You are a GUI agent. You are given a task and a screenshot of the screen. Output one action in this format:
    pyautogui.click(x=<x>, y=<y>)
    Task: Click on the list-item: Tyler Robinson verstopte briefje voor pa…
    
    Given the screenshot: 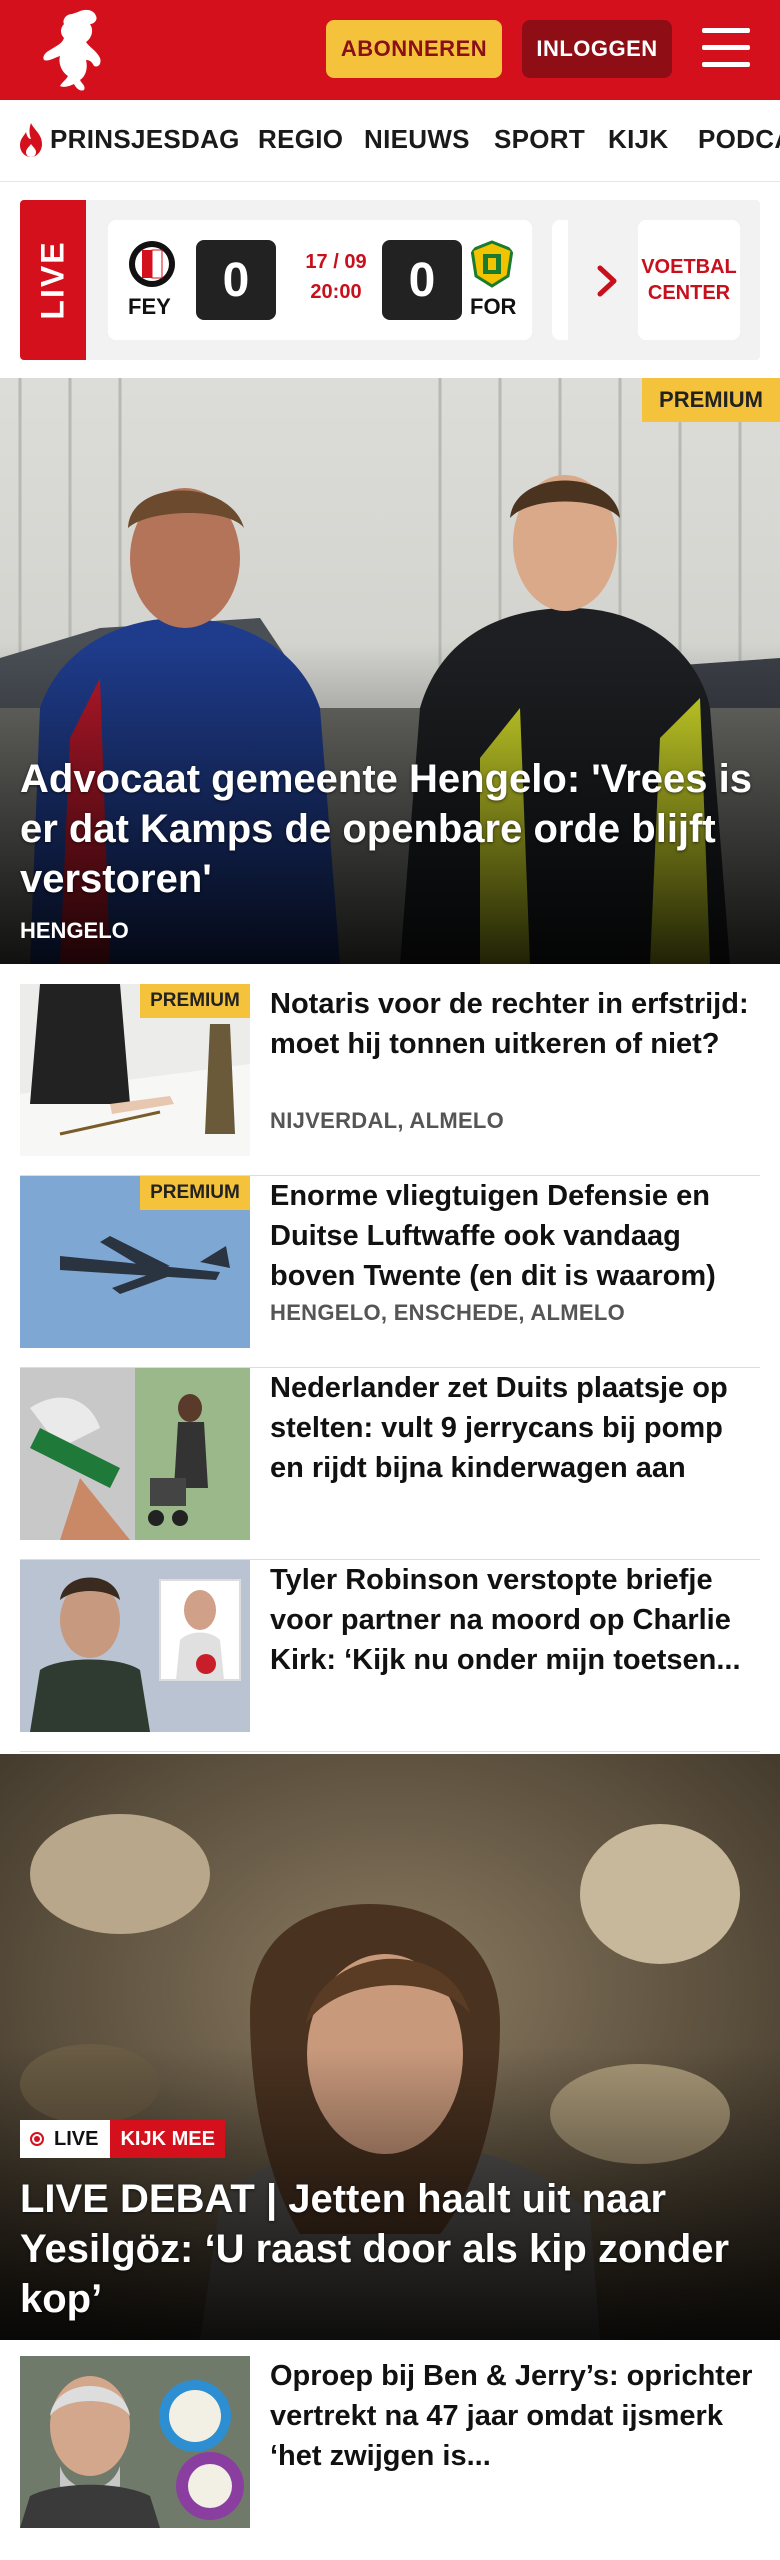 What is the action you would take?
    pyautogui.click(x=390, y=1656)
    